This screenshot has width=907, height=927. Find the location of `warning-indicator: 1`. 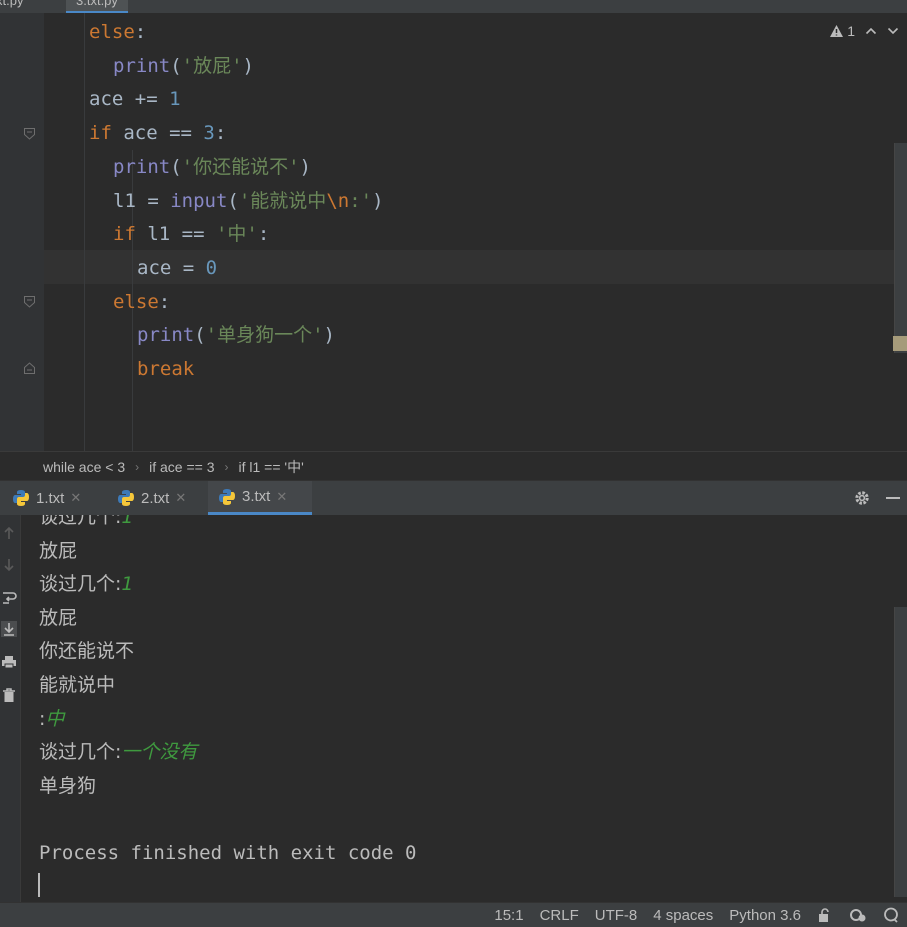

warning-indicator: 1 is located at coordinates (842, 31).